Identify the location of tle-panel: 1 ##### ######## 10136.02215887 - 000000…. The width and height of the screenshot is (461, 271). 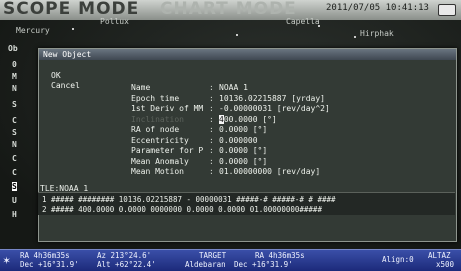
(246, 203).